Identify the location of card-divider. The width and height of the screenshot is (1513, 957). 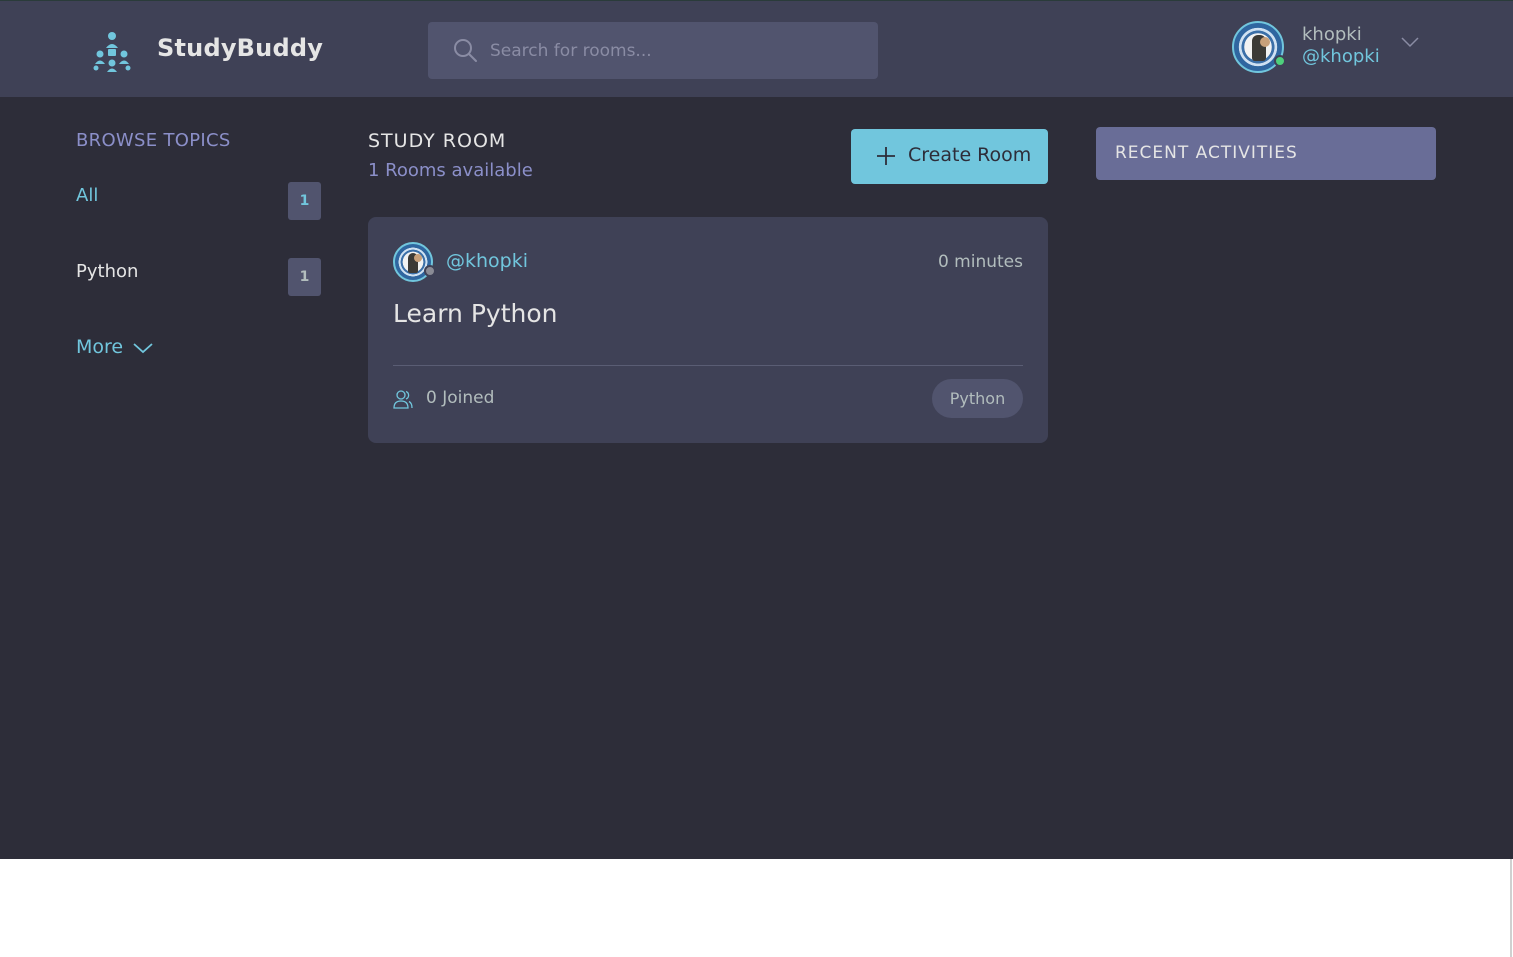
(708, 365).